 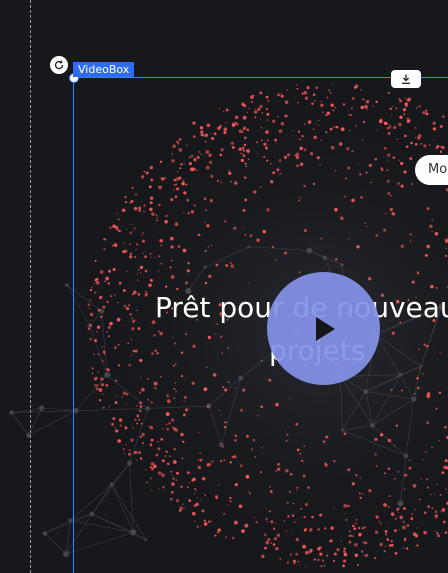 I want to click on layout-guide, so click(x=30, y=286).